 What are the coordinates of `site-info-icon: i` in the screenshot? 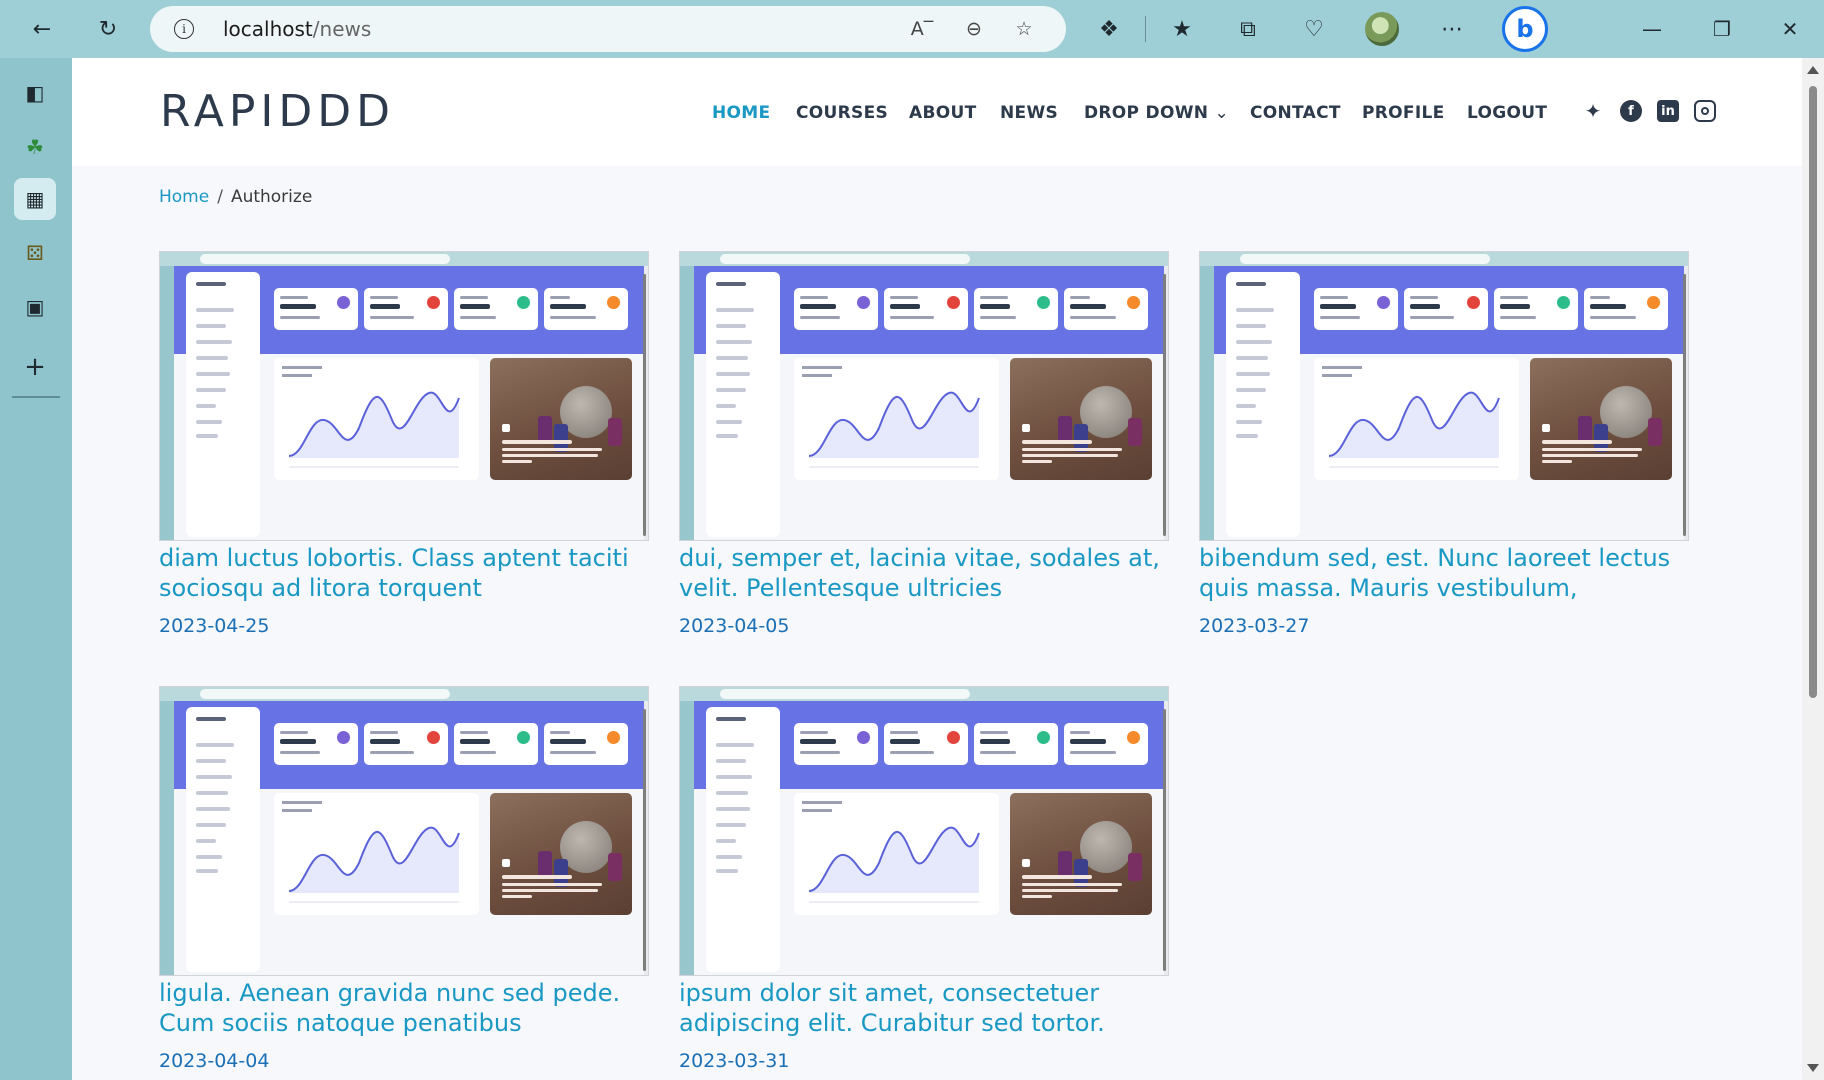 It's located at (184, 29).